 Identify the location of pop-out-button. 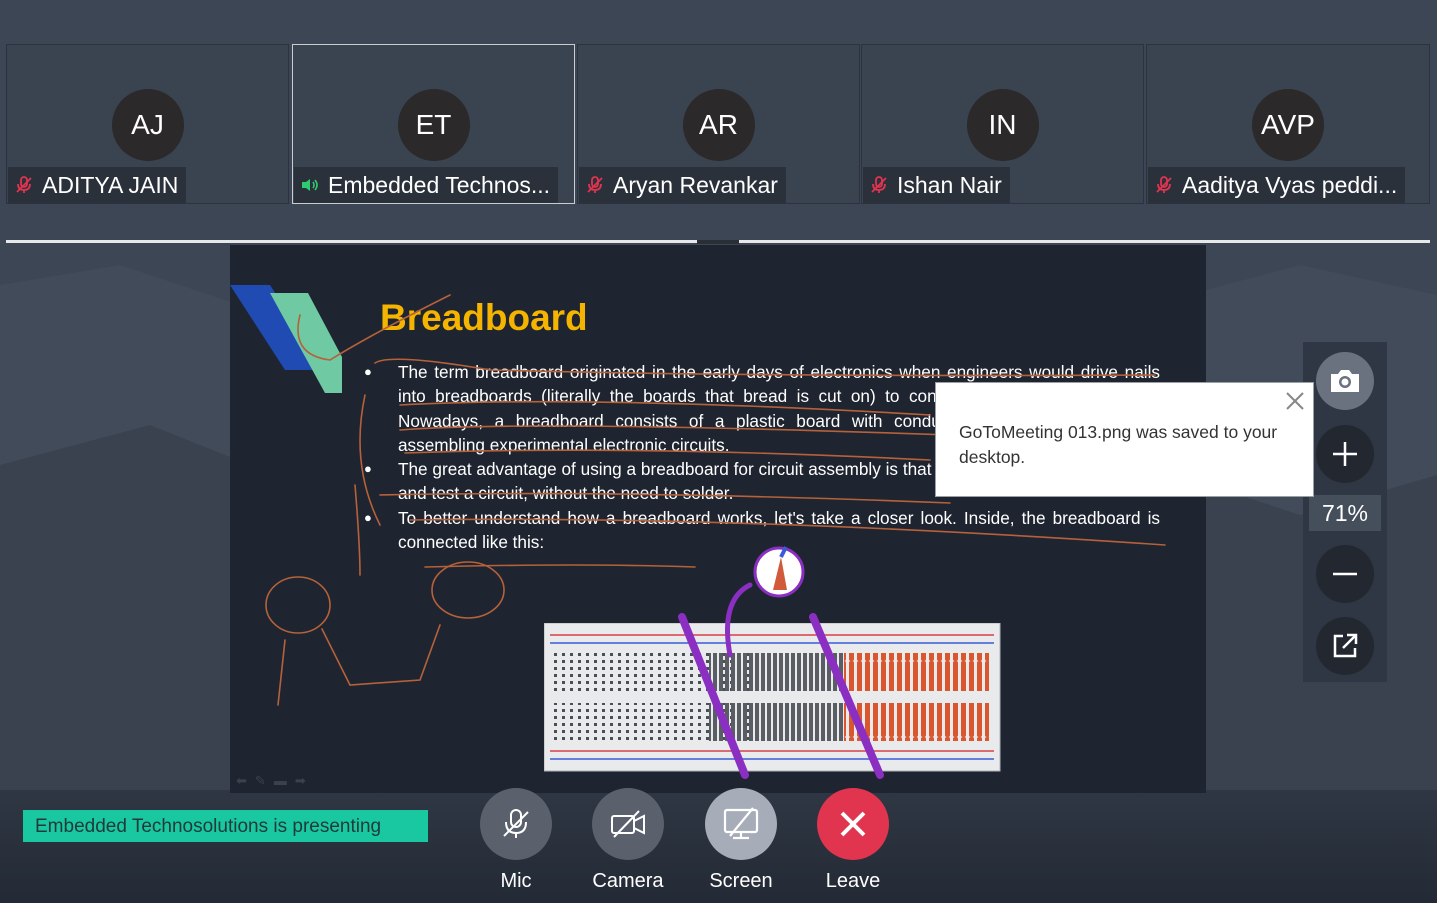
(1345, 646).